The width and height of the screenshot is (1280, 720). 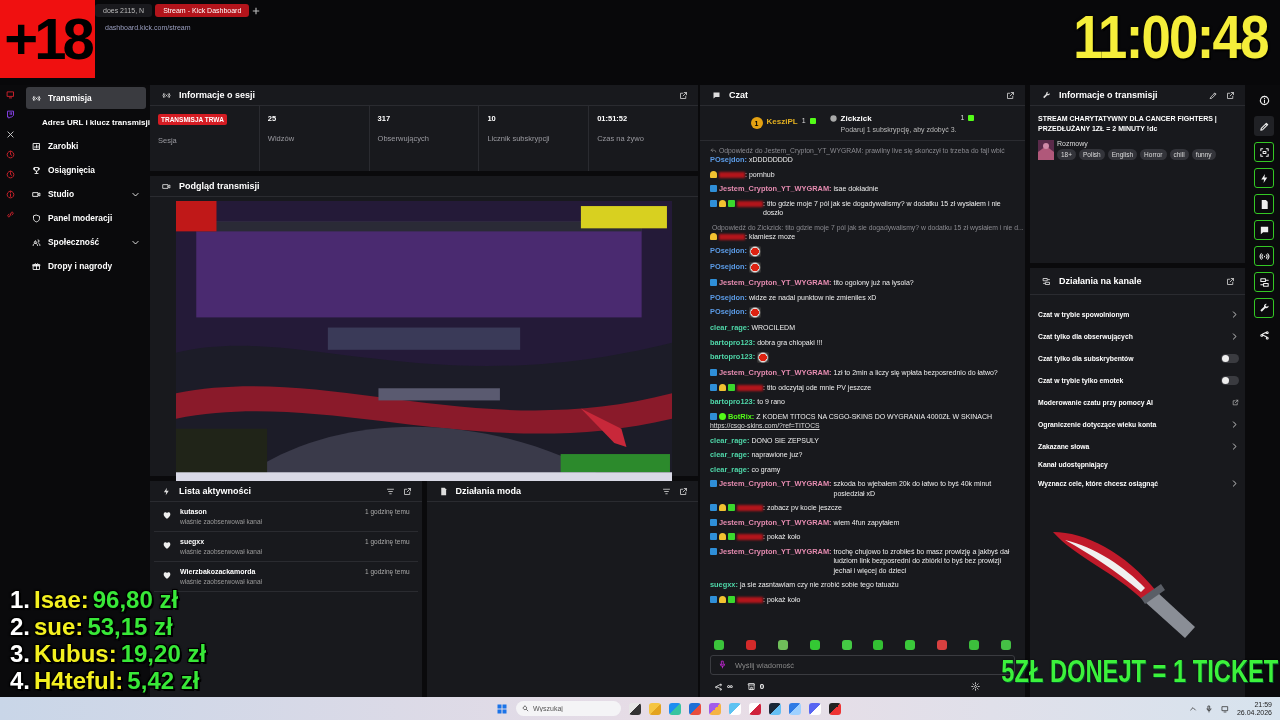 What do you see at coordinates (782, 121) in the screenshot?
I see `gifter-name: KesziPL` at bounding box center [782, 121].